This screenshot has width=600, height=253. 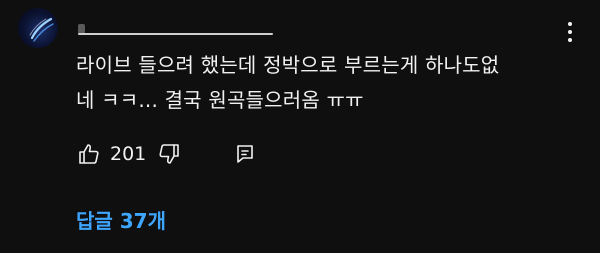 I want to click on comment-text-line-1: 라이브 들으려 했는데 정박으로 부르는게 하나도없, so click(x=288, y=65).